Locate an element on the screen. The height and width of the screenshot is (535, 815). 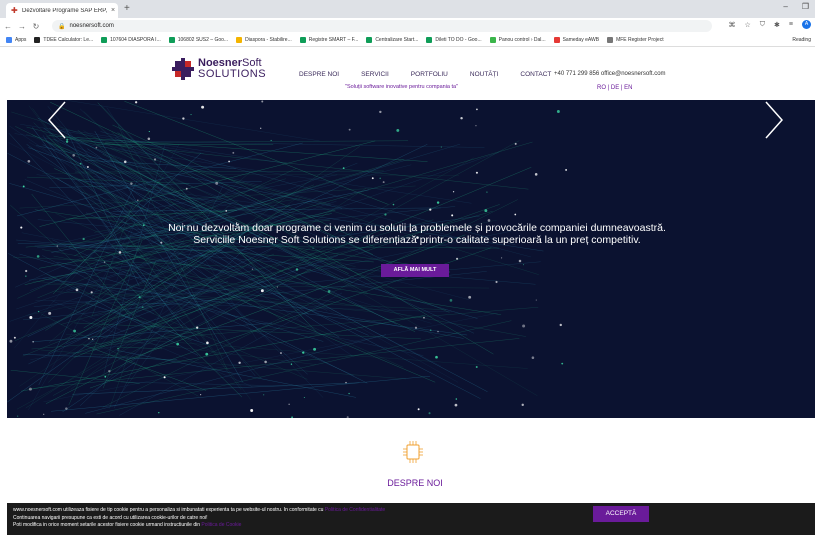
menu-item-servicii: SERVICII is located at coordinates (375, 74).